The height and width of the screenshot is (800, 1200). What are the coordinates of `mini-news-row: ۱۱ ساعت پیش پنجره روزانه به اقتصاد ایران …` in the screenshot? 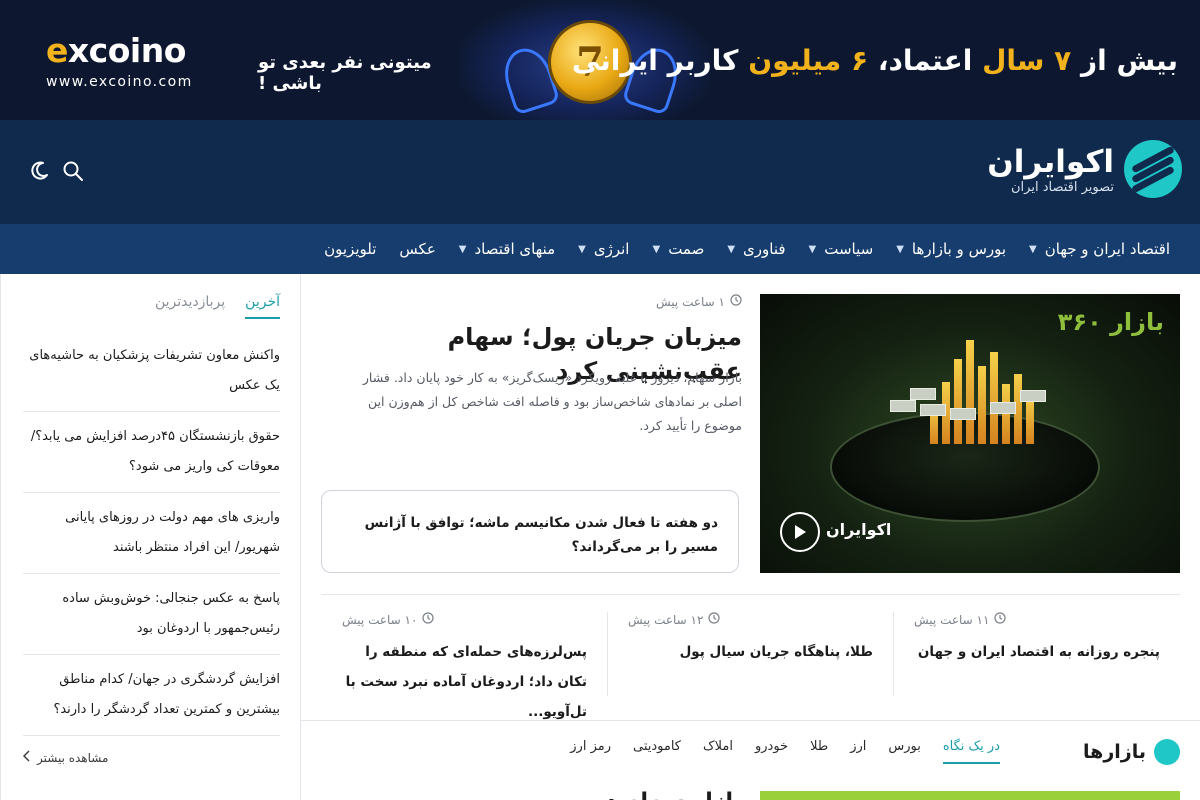 It's located at (750, 666).